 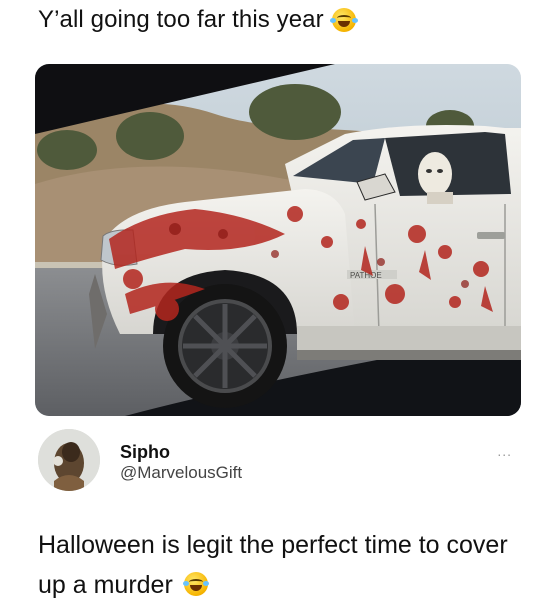 What do you see at coordinates (195, 584) in the screenshot?
I see `face-with-tears-of-joy-icon` at bounding box center [195, 584].